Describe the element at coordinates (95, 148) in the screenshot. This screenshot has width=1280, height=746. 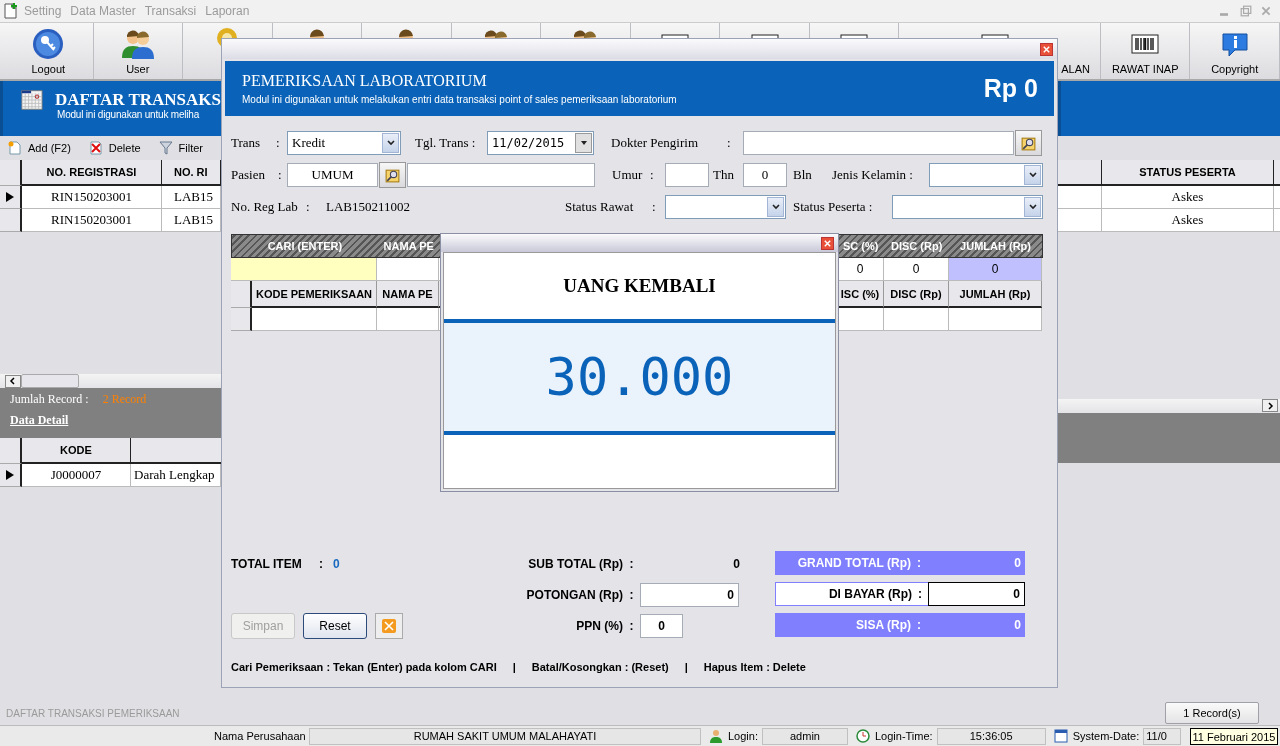
I see `delete-icon` at that location.